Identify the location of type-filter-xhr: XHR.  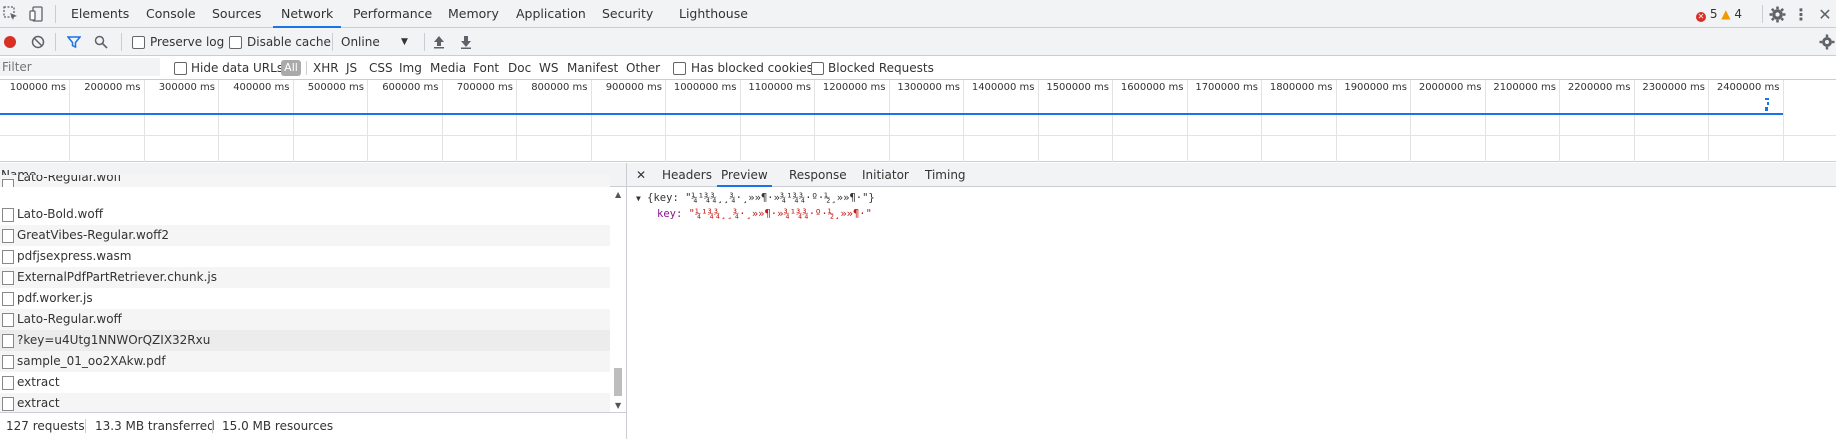
(326, 68).